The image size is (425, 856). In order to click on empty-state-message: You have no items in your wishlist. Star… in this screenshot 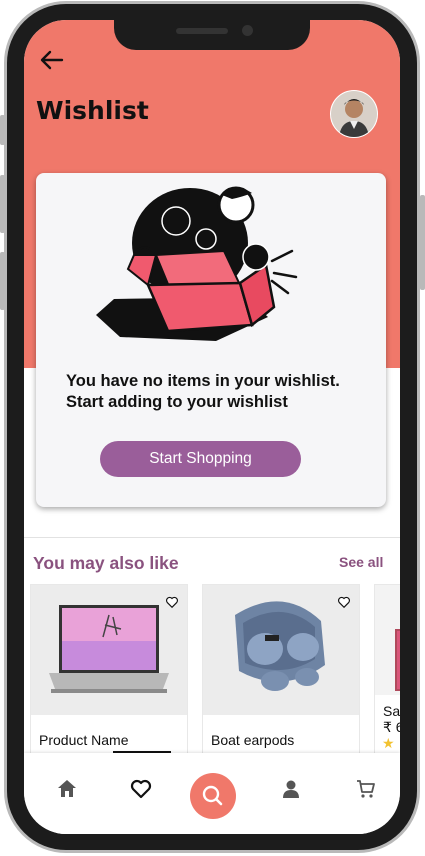, I will do `click(216, 392)`.